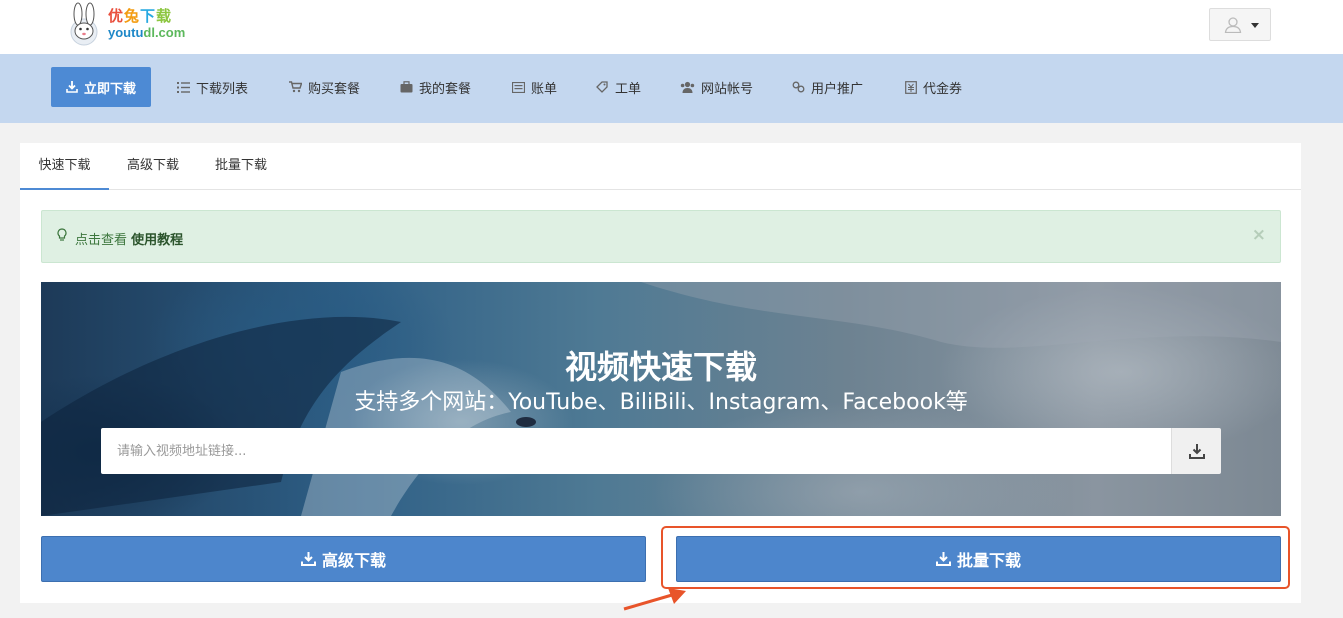 This screenshot has width=1343, height=618. What do you see at coordinates (798, 87) in the screenshot?
I see `link-icon` at bounding box center [798, 87].